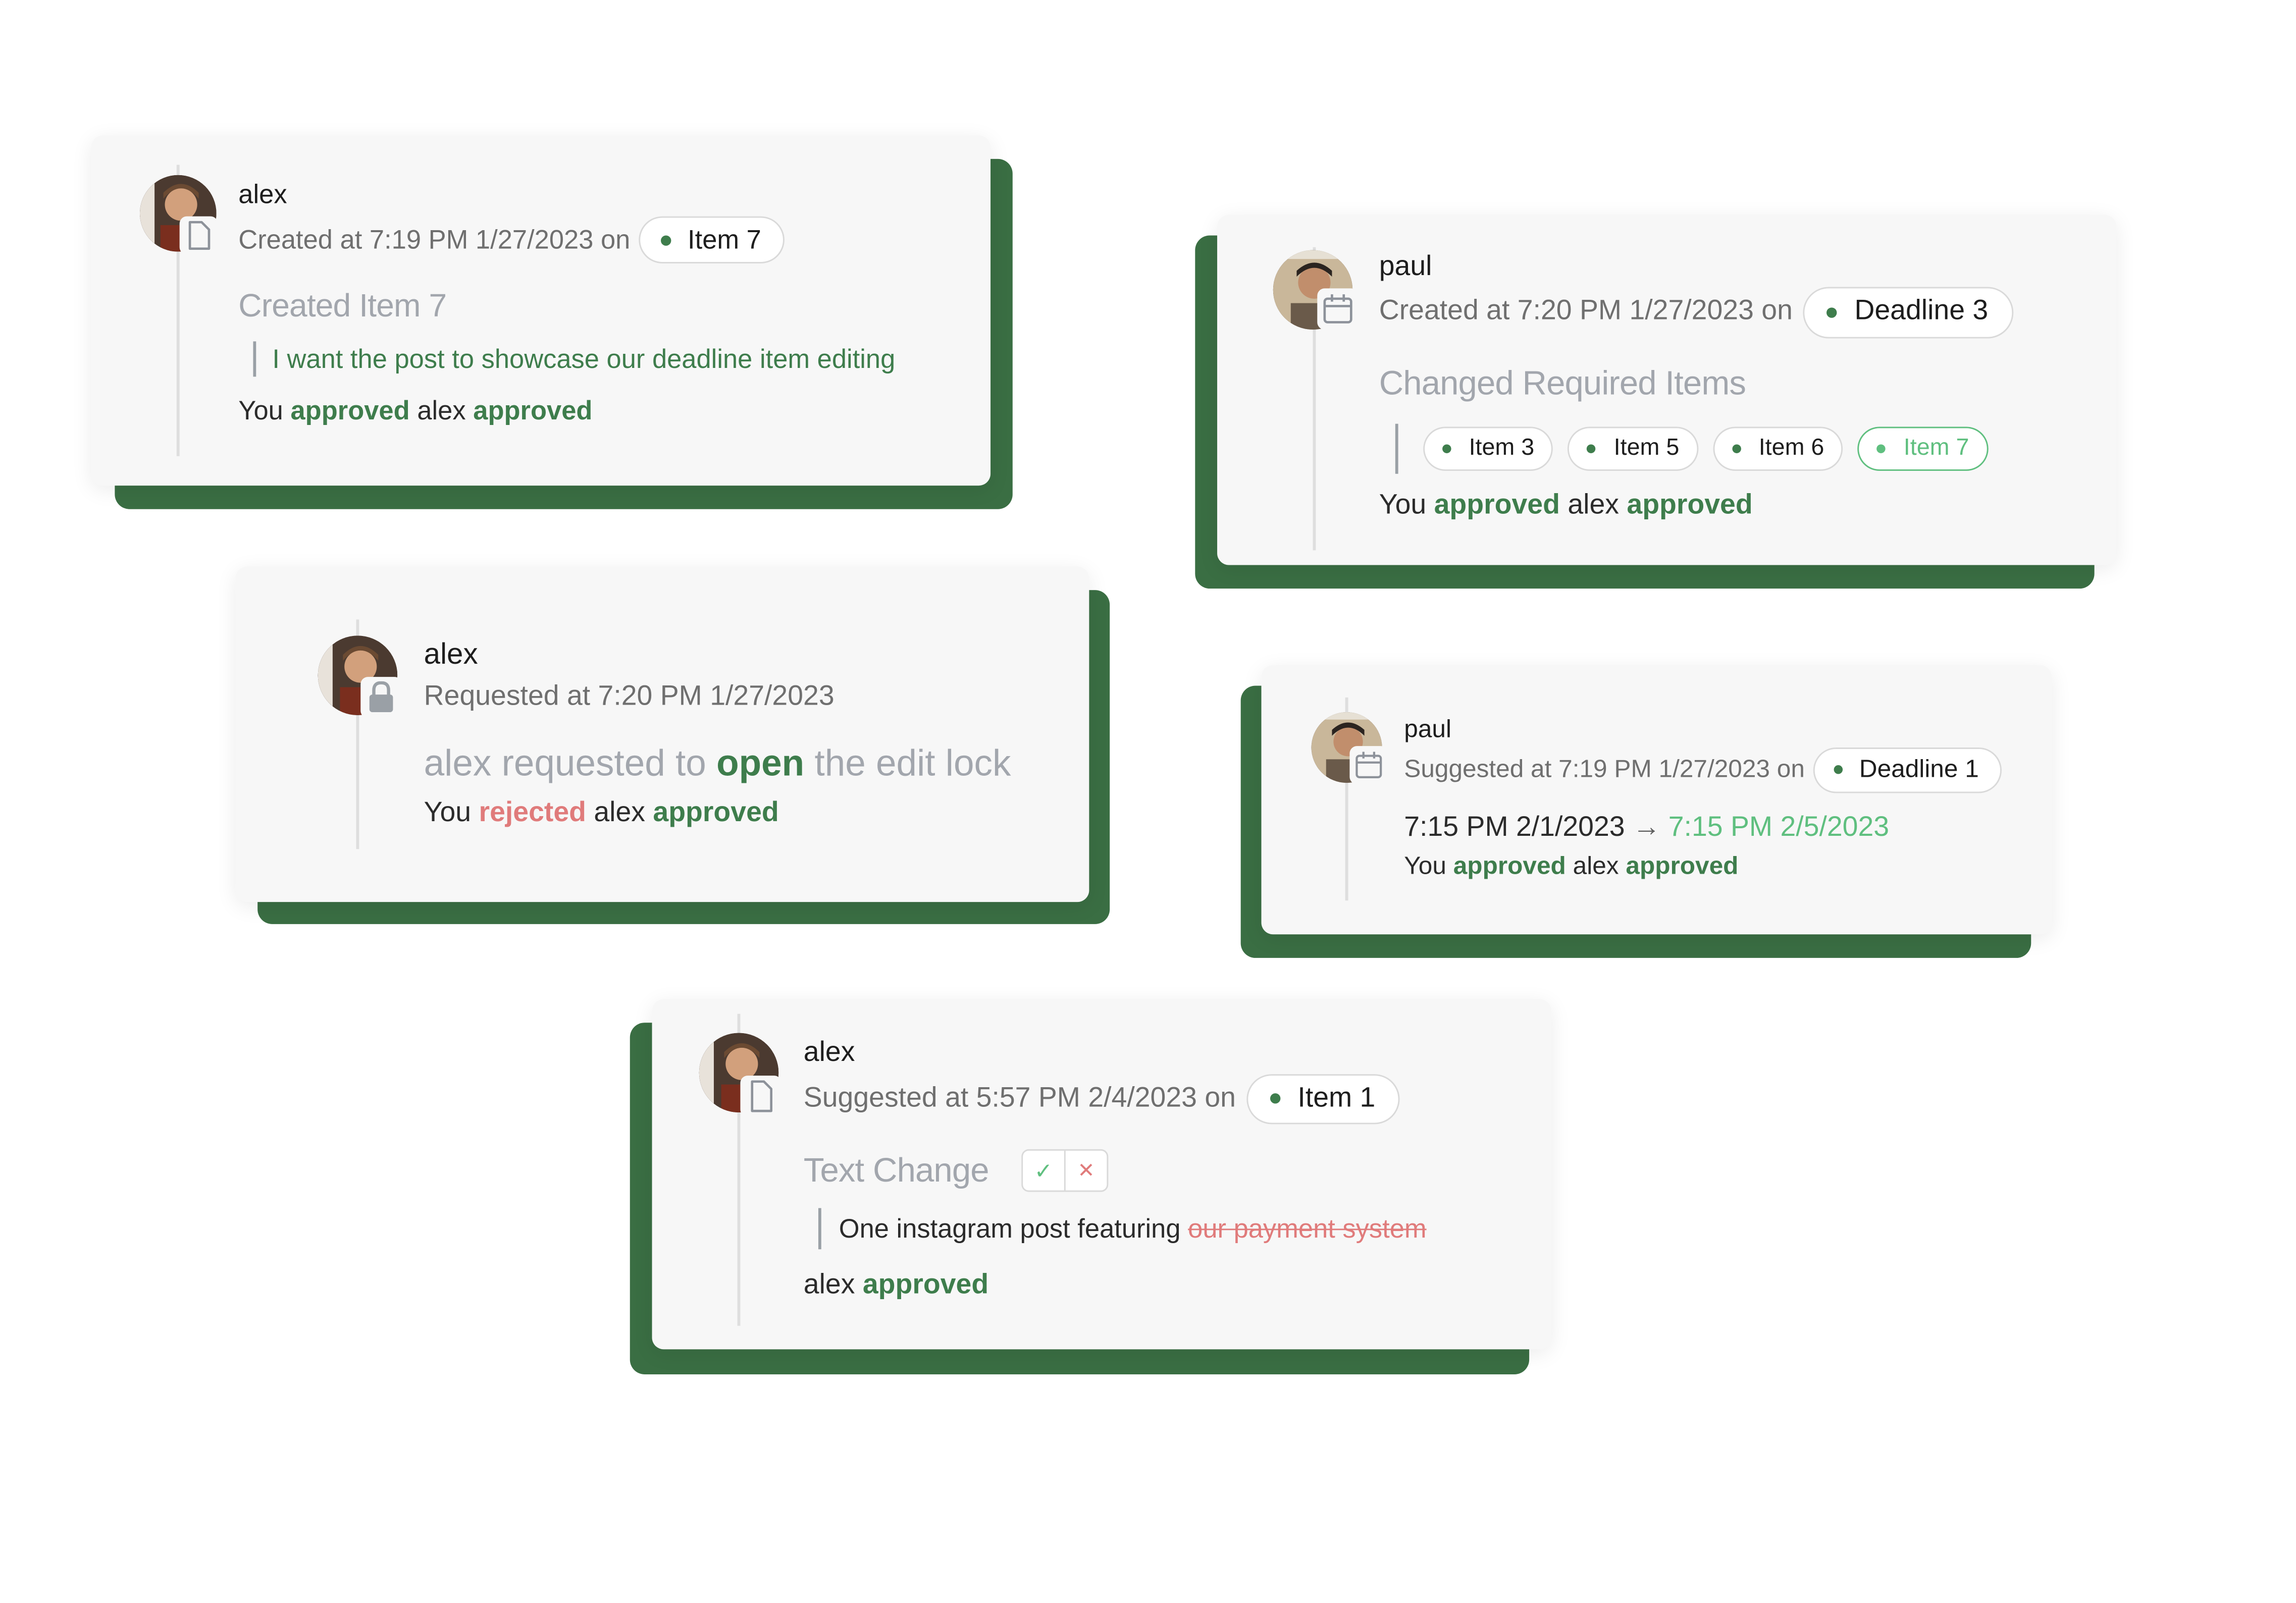 This screenshot has height=1603, width=2296. Describe the element at coordinates (1514, 827) in the screenshot. I see `old-date: 7:15 PM 2/1/2023` at that location.